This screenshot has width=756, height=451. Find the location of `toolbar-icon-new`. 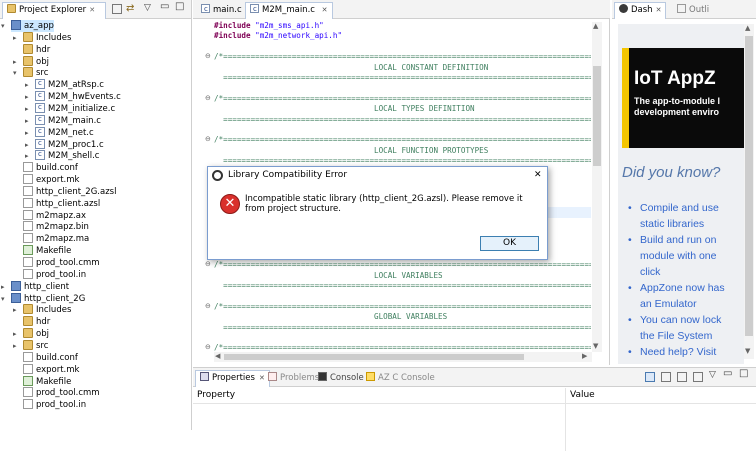

toolbar-icon-new is located at coordinates (698, 377).